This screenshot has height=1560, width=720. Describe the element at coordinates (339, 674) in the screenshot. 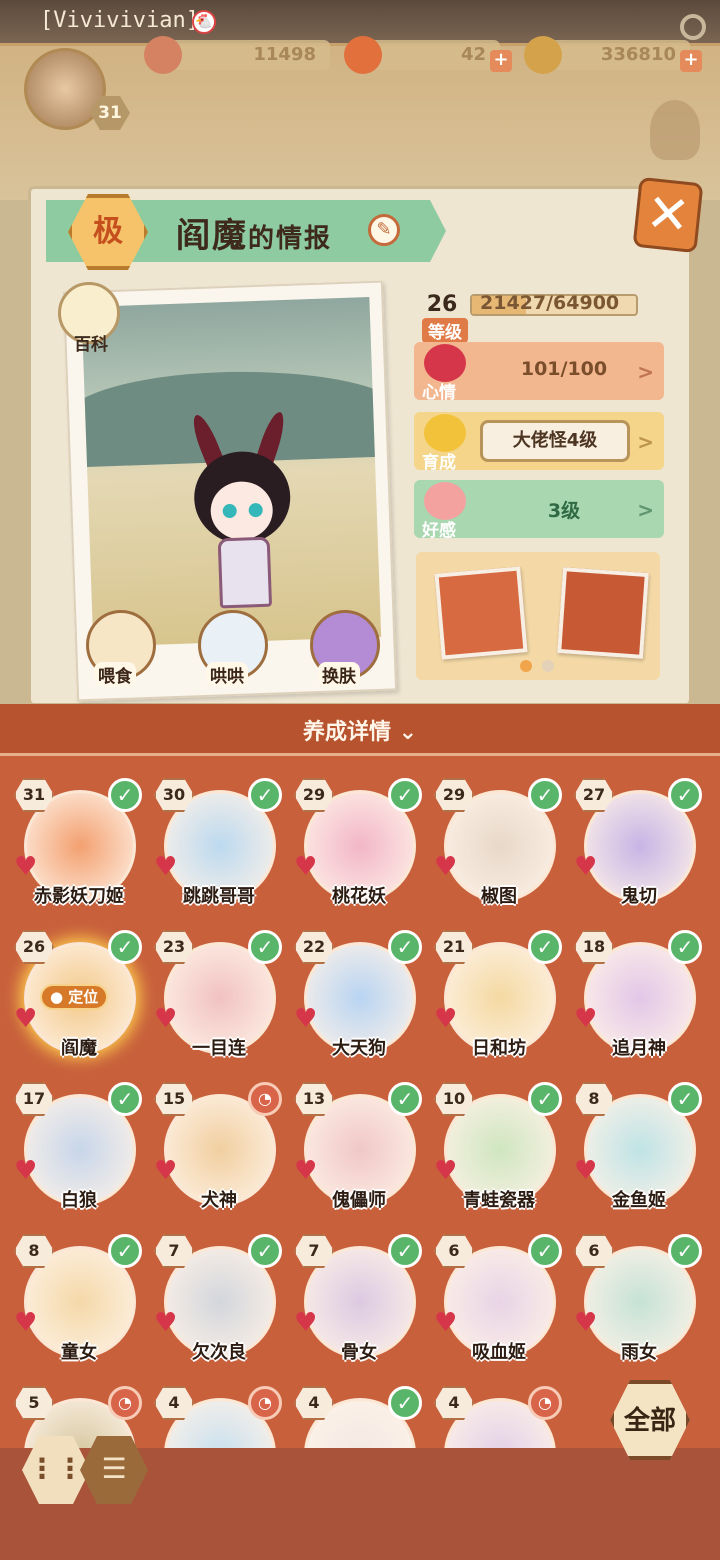

I see `skin-button: 换肤` at that location.